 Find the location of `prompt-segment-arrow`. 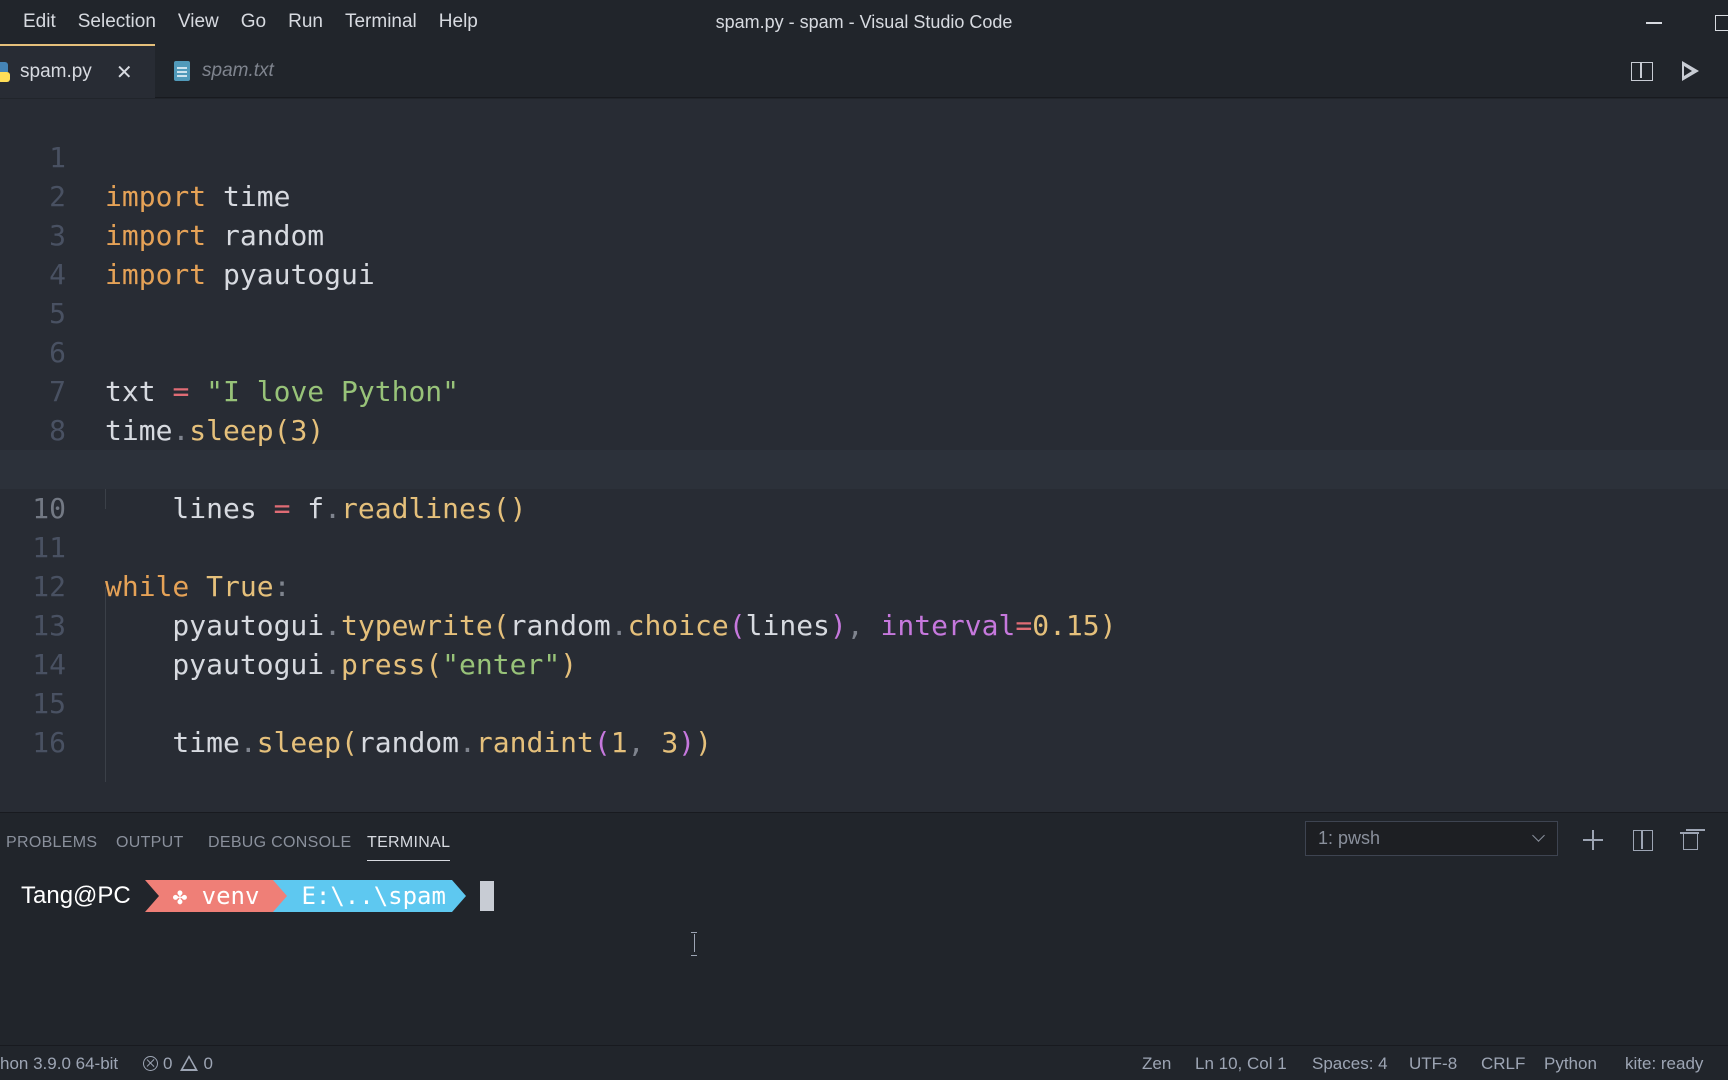

prompt-segment-arrow is located at coordinates (458, 896).